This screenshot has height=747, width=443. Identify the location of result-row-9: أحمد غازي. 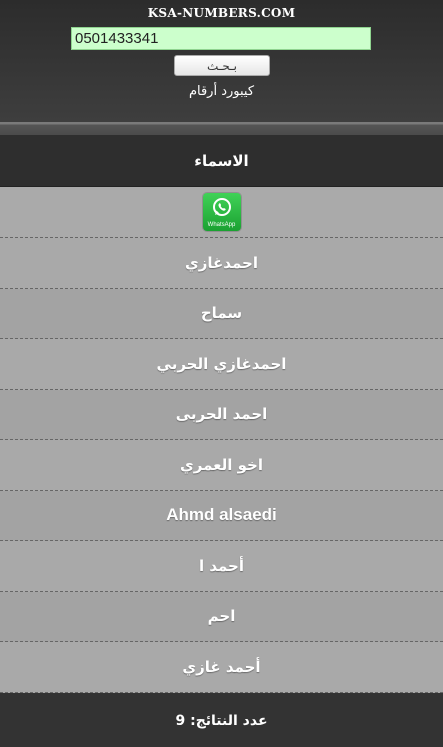
(221, 667).